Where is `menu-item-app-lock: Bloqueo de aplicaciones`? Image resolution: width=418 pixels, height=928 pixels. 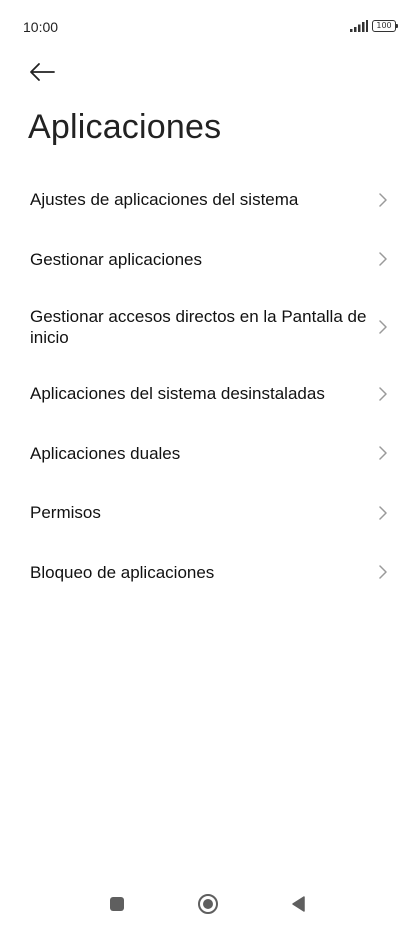
menu-item-app-lock: Bloqueo de aplicaciones is located at coordinates (209, 573).